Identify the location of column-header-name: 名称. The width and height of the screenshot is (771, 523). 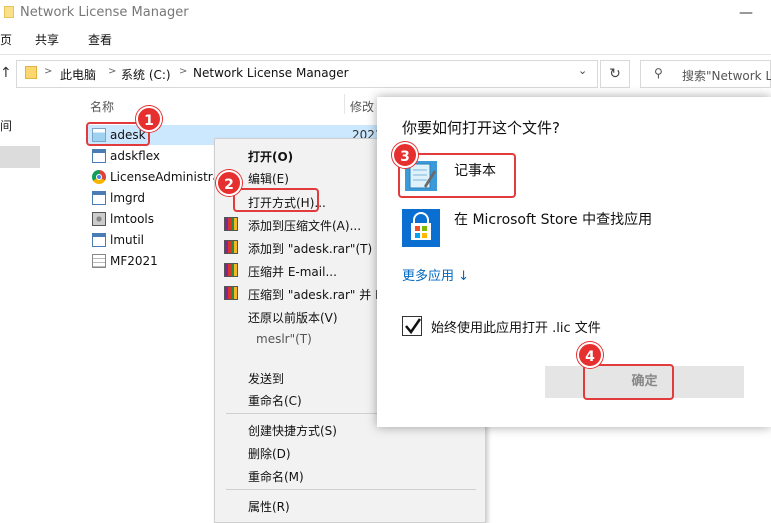
(102, 106).